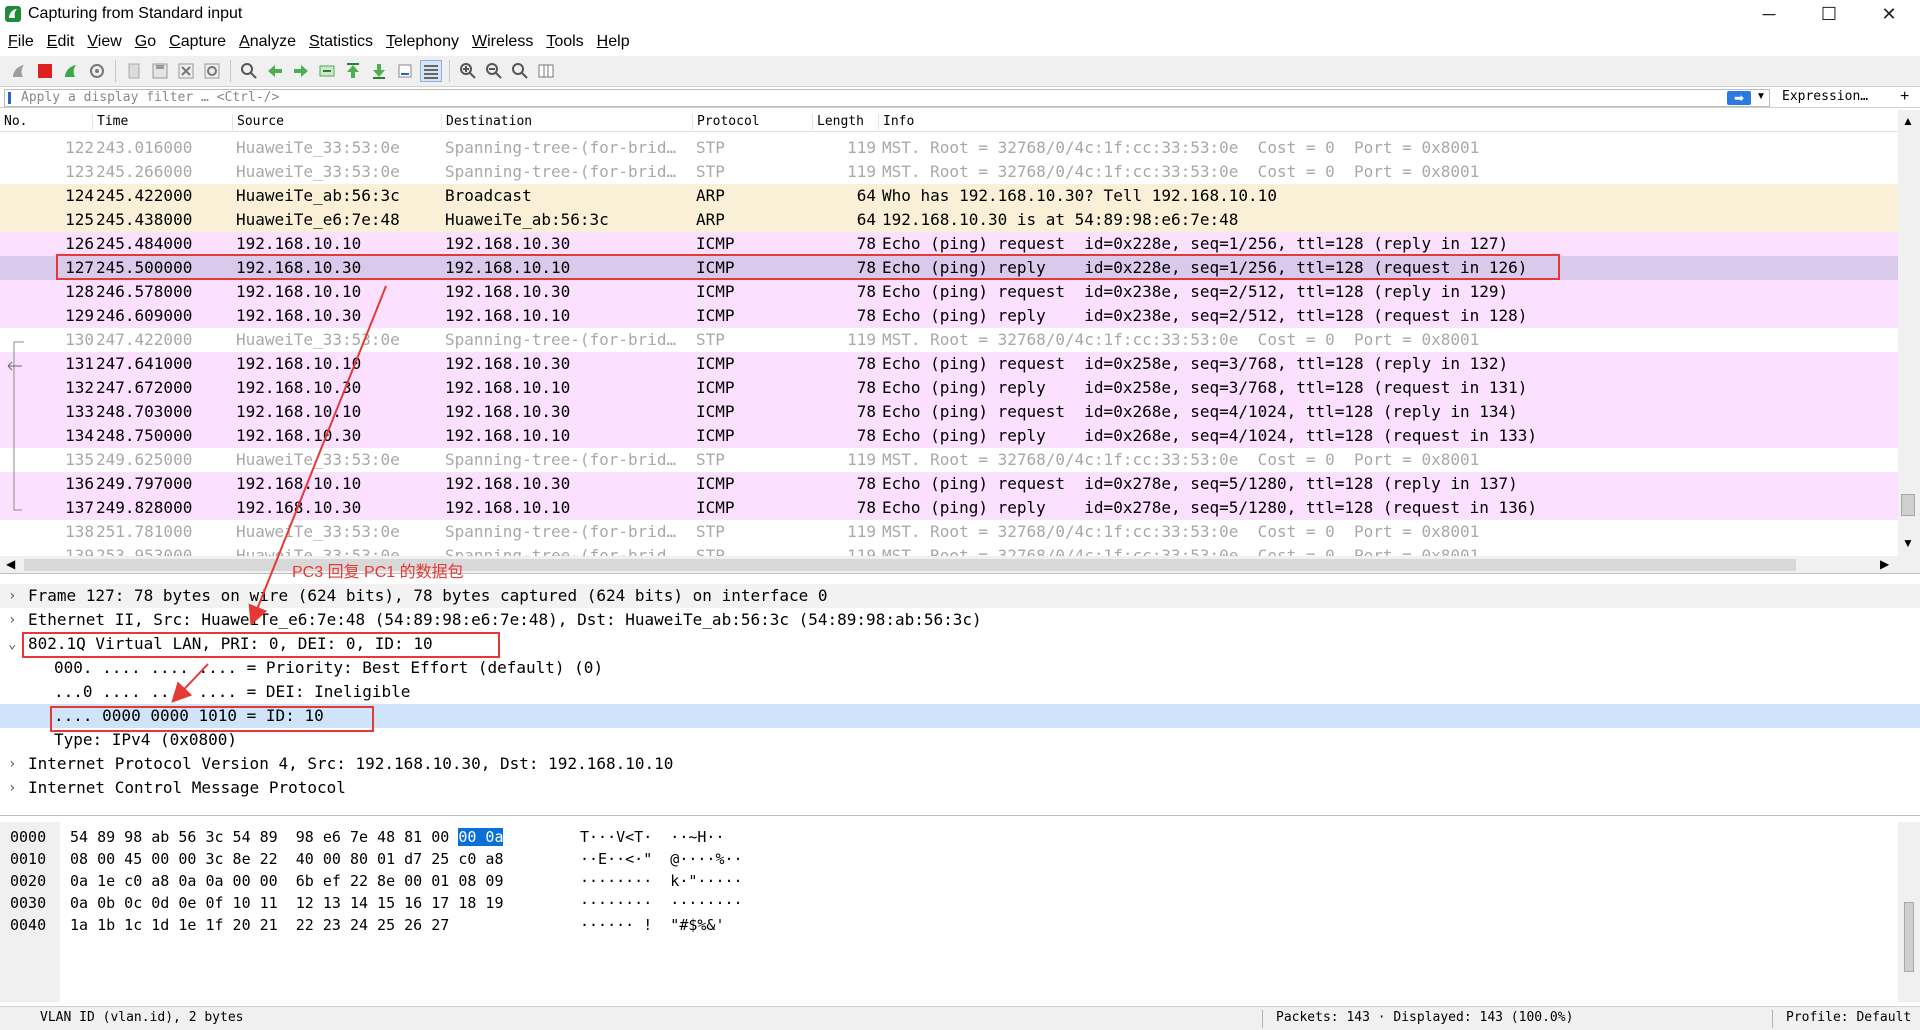 This screenshot has height=1030, width=1920. What do you see at coordinates (275, 71) in the screenshot?
I see `go-back-icon` at bounding box center [275, 71].